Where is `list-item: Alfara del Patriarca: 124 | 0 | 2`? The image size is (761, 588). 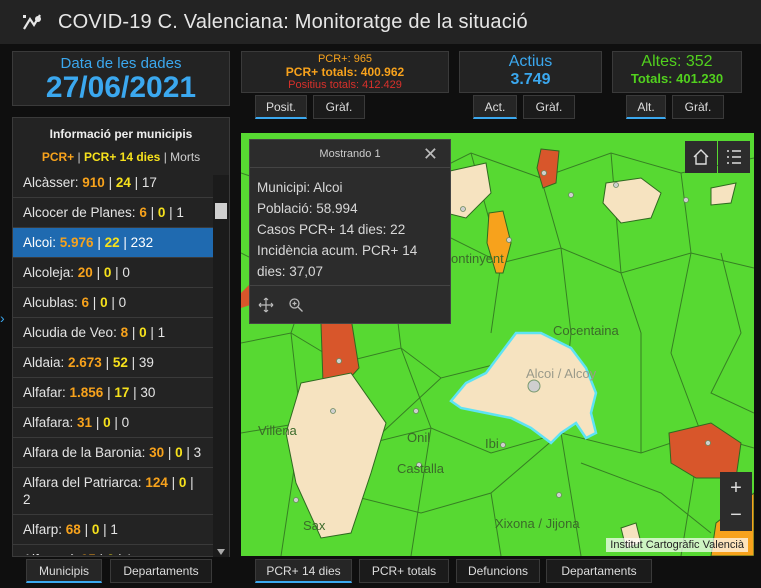
list-item: Alfara del Patriarca: 124 | 0 | 2 is located at coordinates (113, 490).